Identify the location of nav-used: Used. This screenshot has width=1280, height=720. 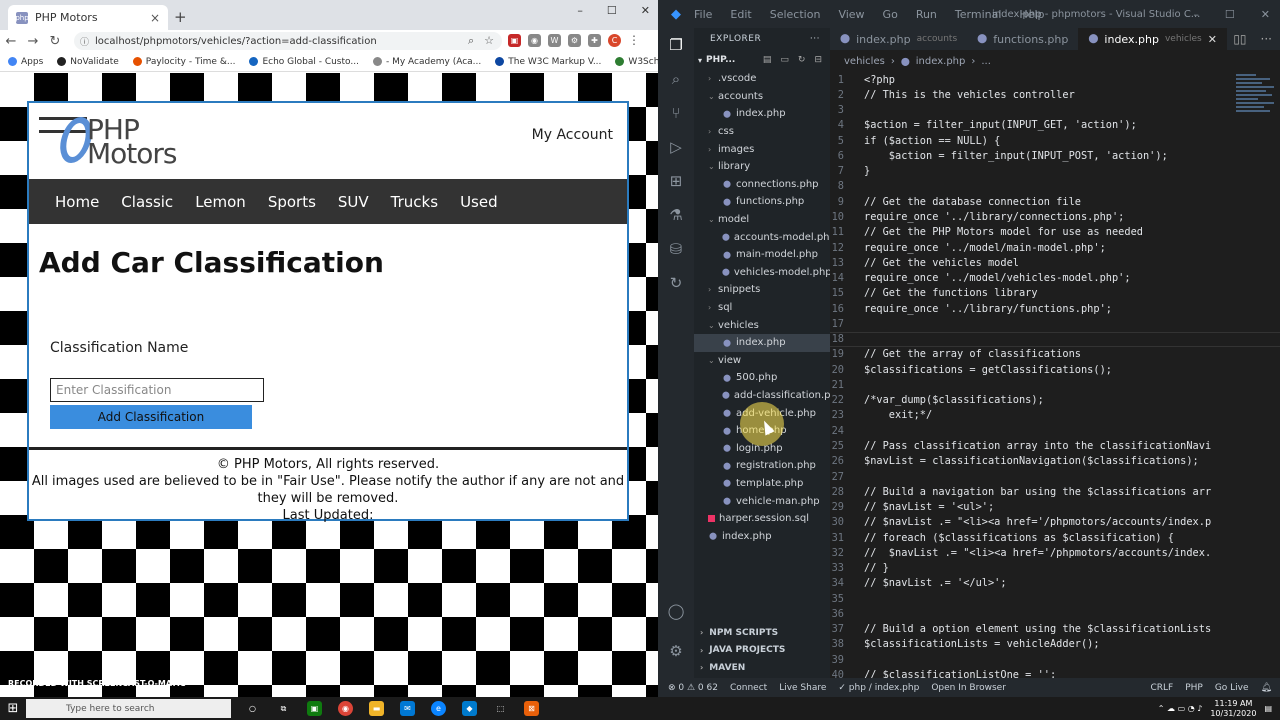
(479, 202).